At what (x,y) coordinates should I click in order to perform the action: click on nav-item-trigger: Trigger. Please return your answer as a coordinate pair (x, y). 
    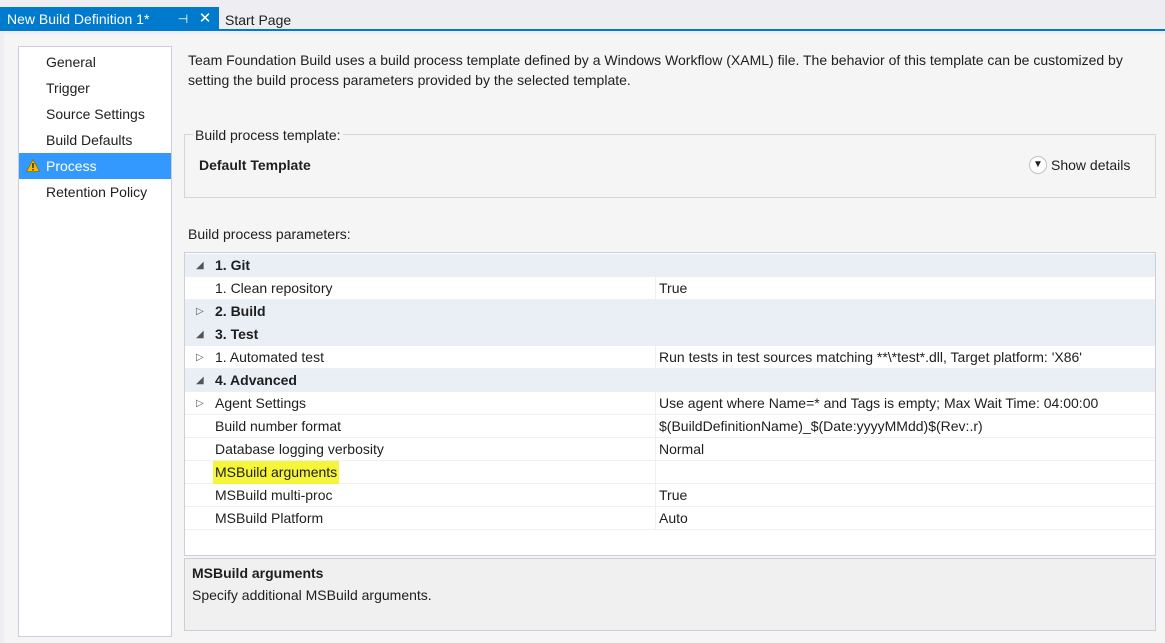
    Looking at the image, I should click on (95, 88).